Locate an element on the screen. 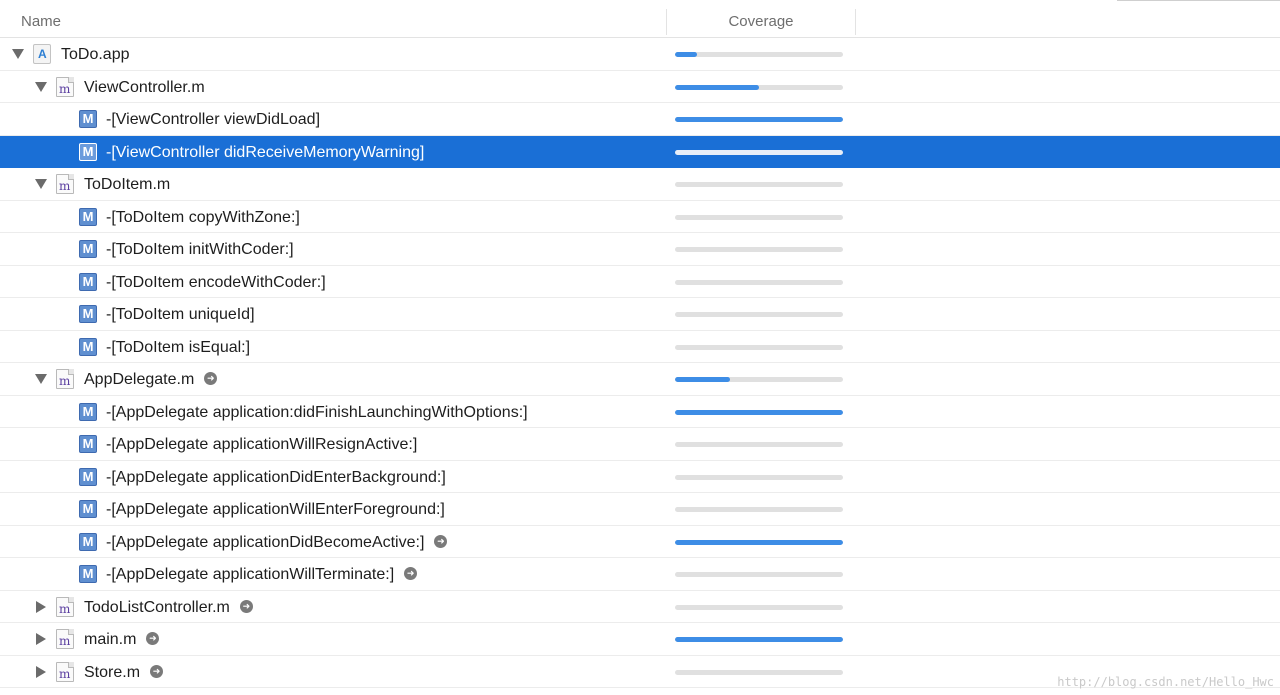 Image resolution: width=1280 pixels, height=695 pixels. app-icon: A is located at coordinates (42, 54).